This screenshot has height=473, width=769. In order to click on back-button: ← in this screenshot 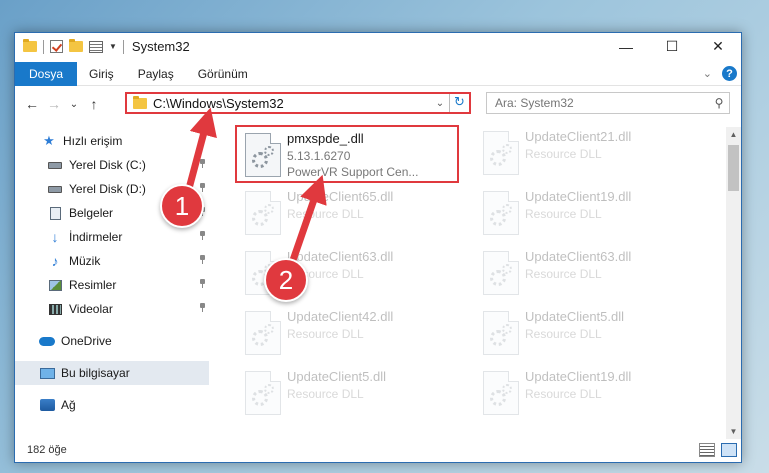, I will do `click(32, 104)`.